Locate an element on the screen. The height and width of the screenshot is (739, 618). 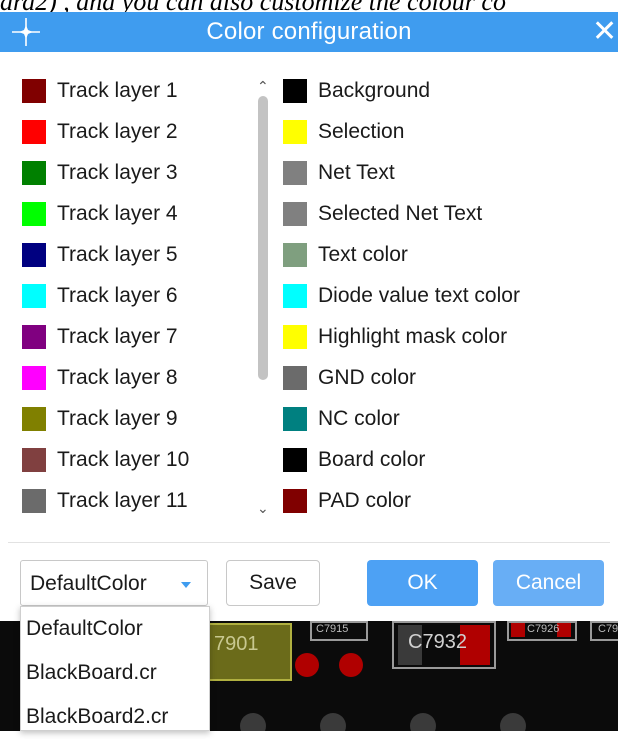
color-item-track-layer-11: Track layer 11 is located at coordinates (105, 500).